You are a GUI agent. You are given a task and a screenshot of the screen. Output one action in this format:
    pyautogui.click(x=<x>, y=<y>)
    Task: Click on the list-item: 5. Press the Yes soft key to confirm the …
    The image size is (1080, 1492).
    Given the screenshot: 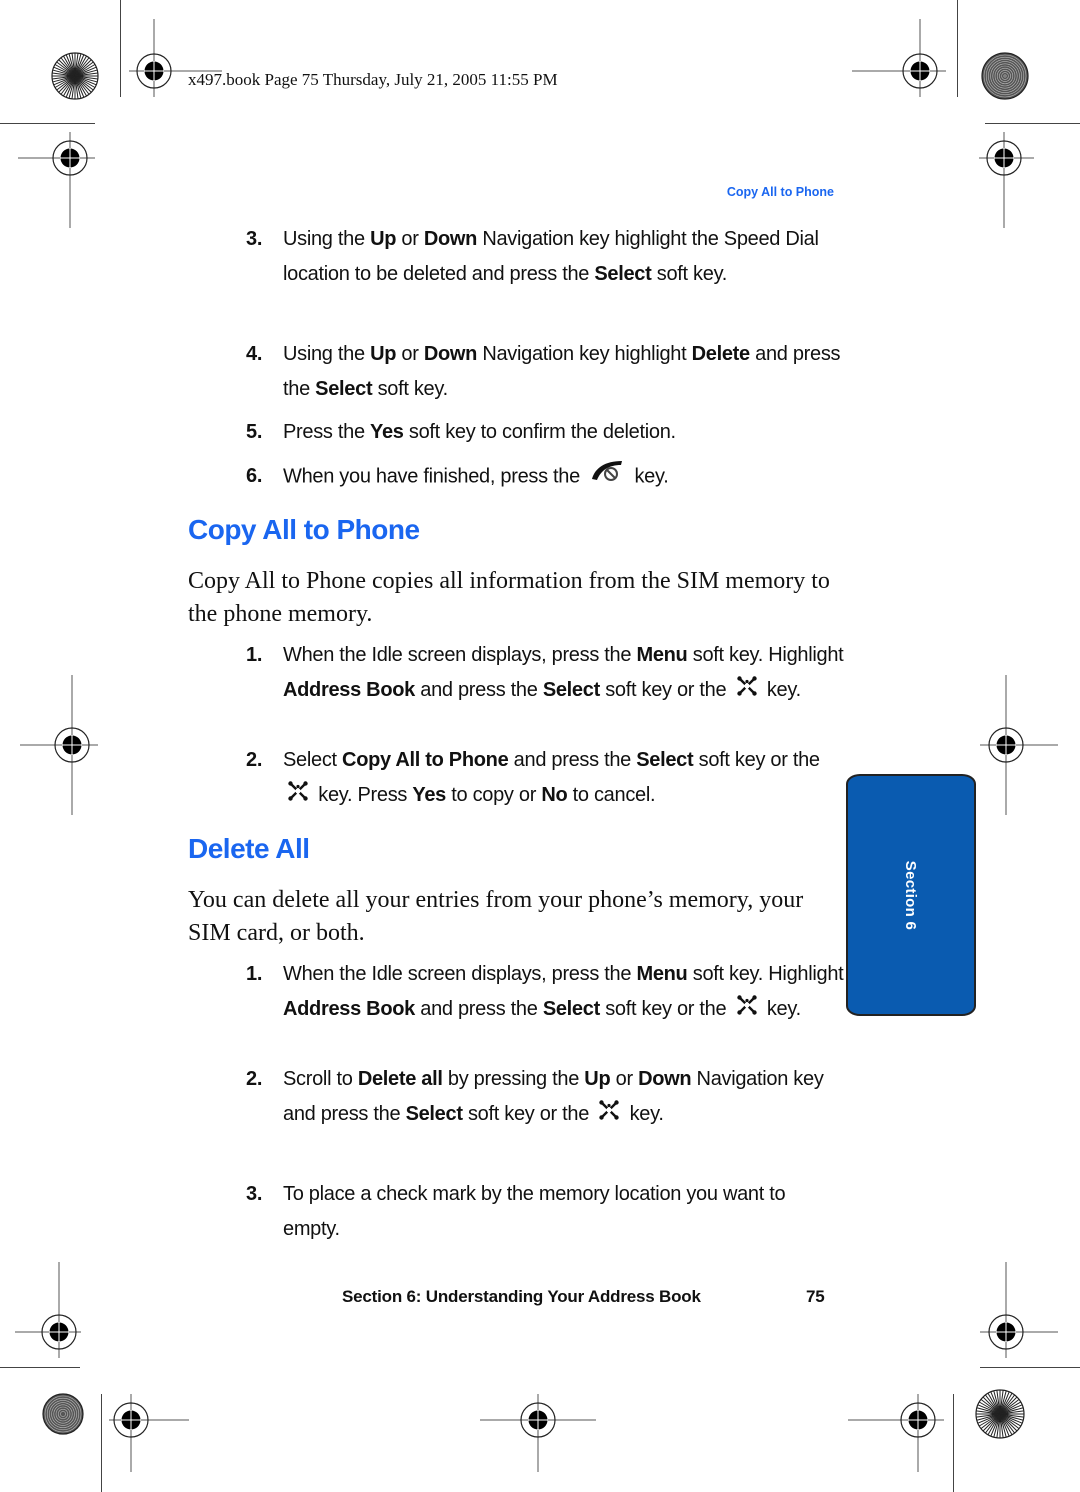 What is the action you would take?
    pyautogui.click(x=546, y=432)
    